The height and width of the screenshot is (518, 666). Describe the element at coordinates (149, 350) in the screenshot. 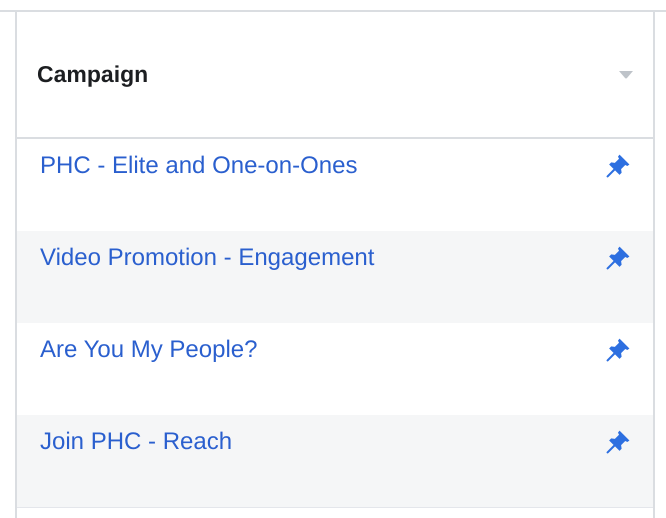

I see `campaign-link: Are You My People?` at that location.